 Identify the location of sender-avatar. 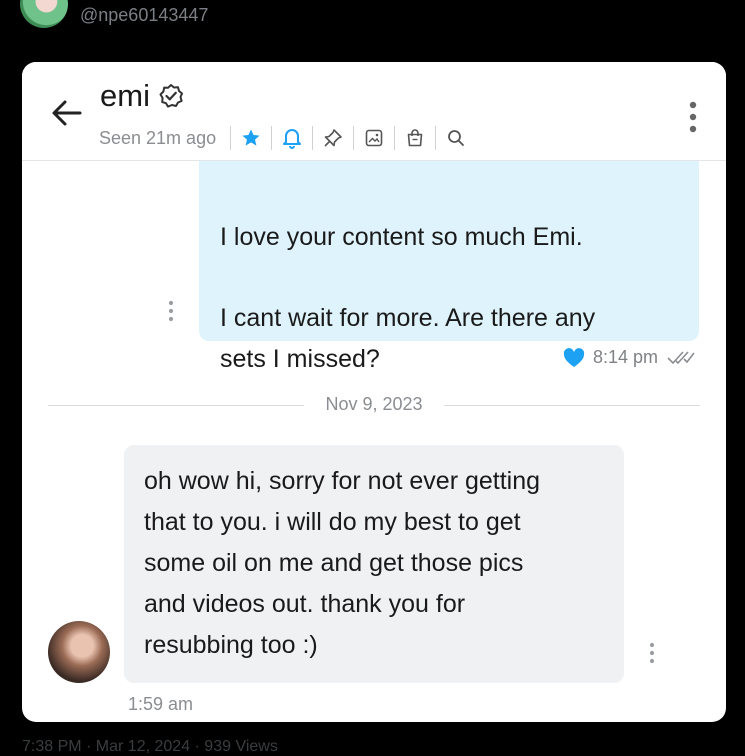
(79, 652).